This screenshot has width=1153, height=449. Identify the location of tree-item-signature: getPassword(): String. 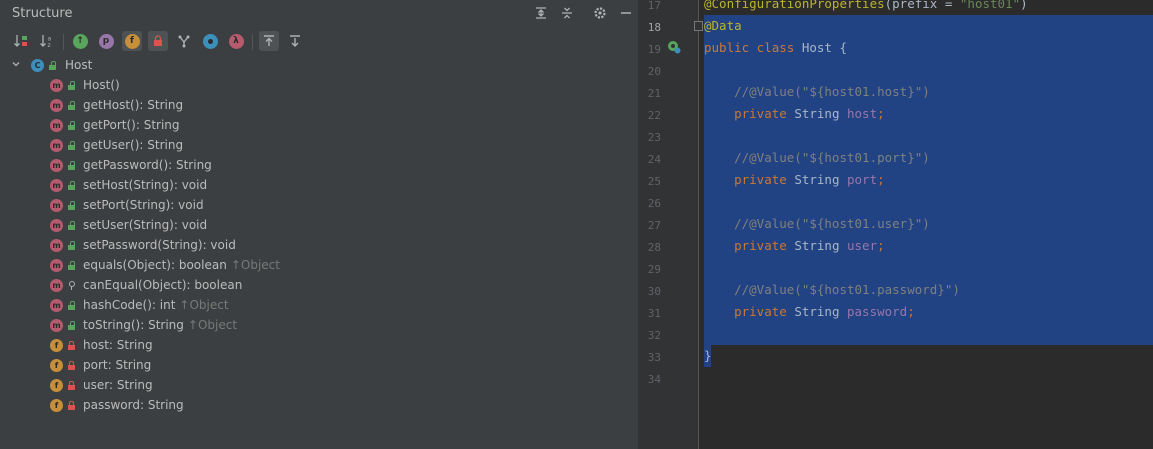
(147, 165).